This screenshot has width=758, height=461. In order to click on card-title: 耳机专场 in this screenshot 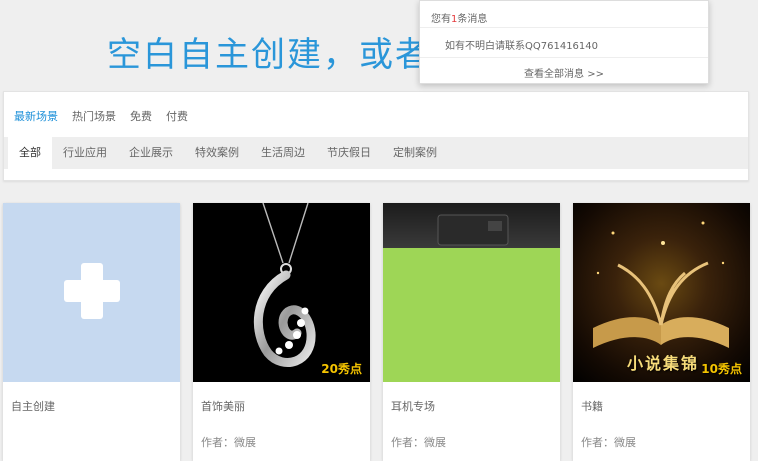, I will do `click(413, 406)`.